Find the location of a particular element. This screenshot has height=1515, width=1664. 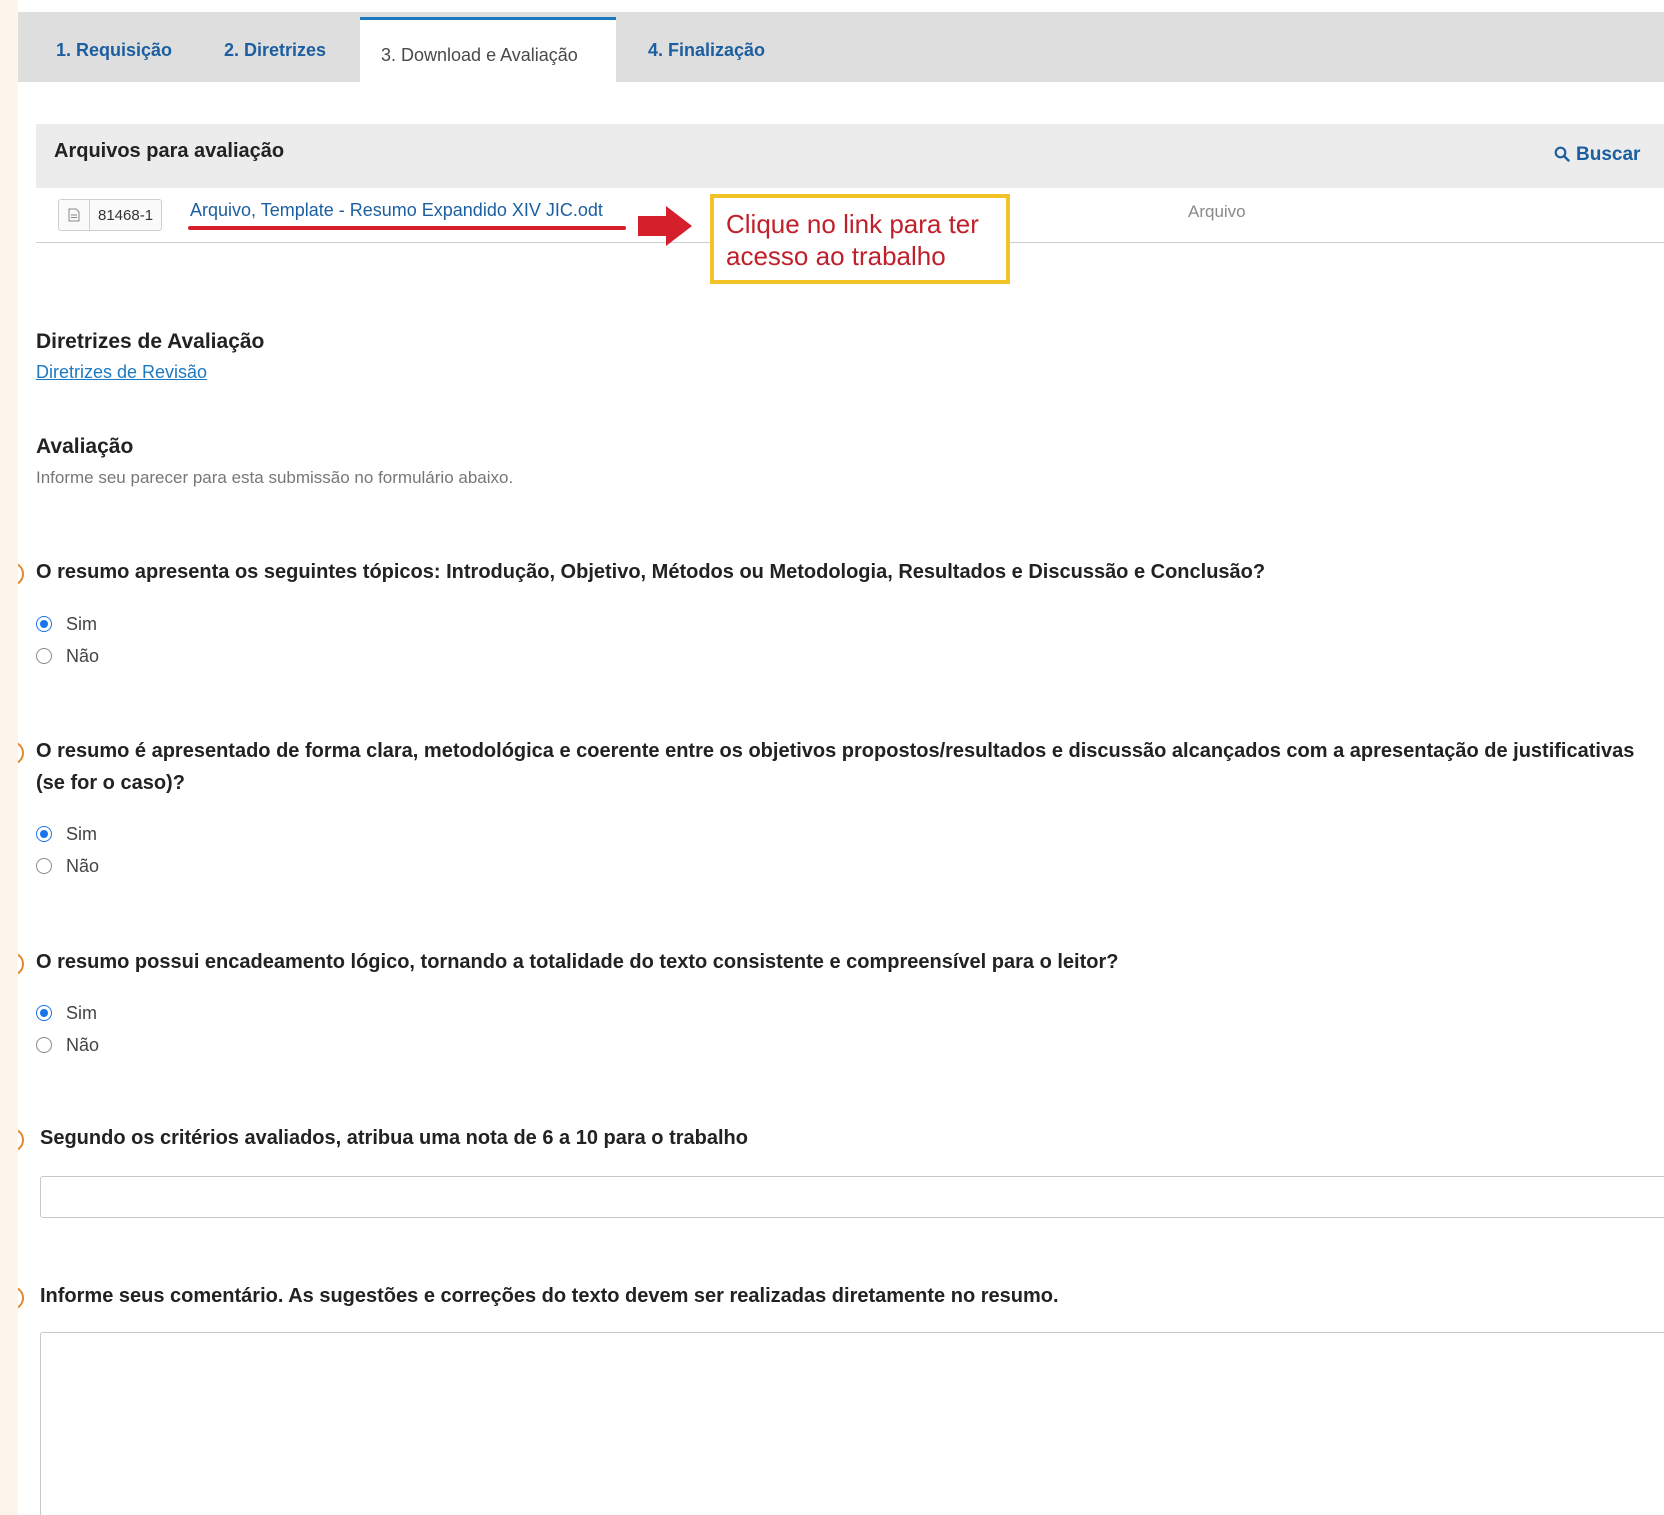

annotation-line-1: Clique no link para ter is located at coordinates (852, 224).